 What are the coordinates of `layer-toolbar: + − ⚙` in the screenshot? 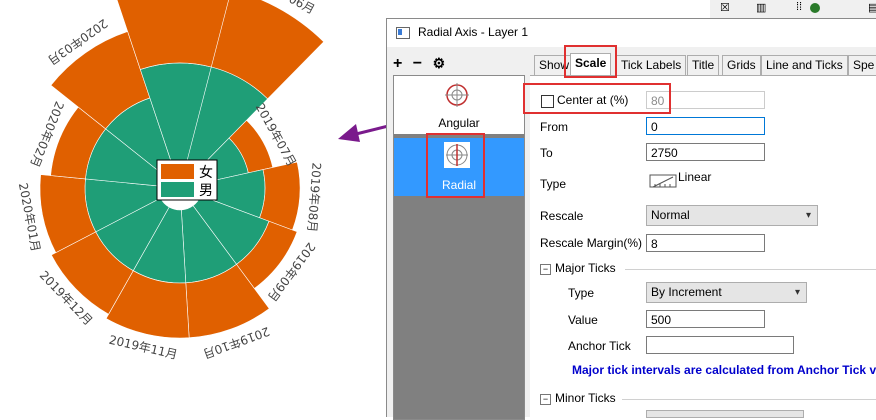 It's located at (421, 64).